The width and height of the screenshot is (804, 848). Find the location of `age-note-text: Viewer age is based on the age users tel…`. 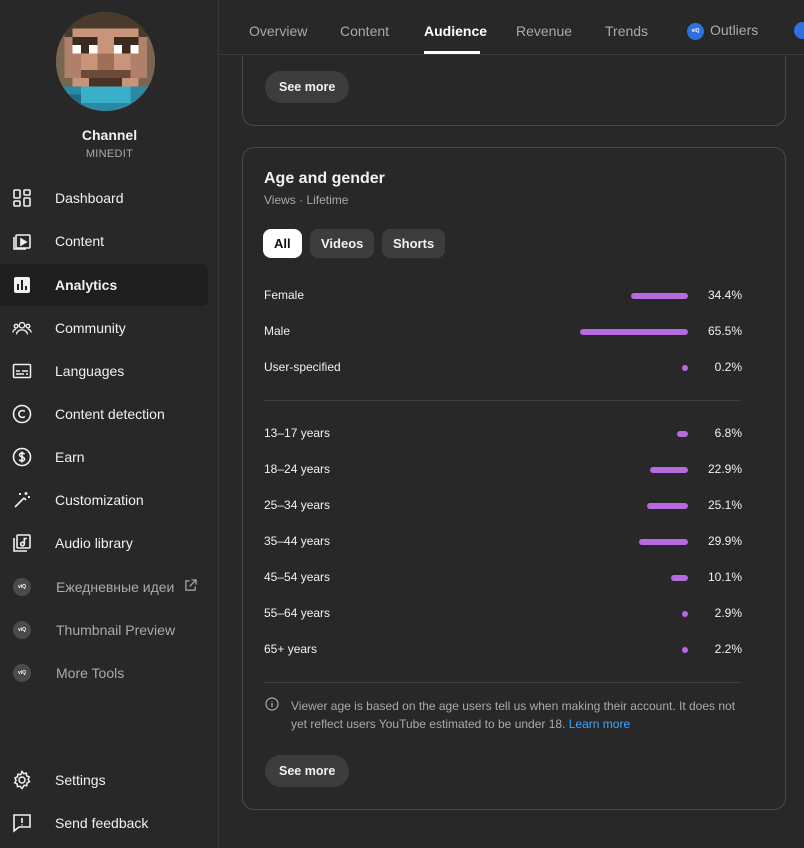

age-note-text: Viewer age is based on the age users tel… is located at coordinates (513, 715).